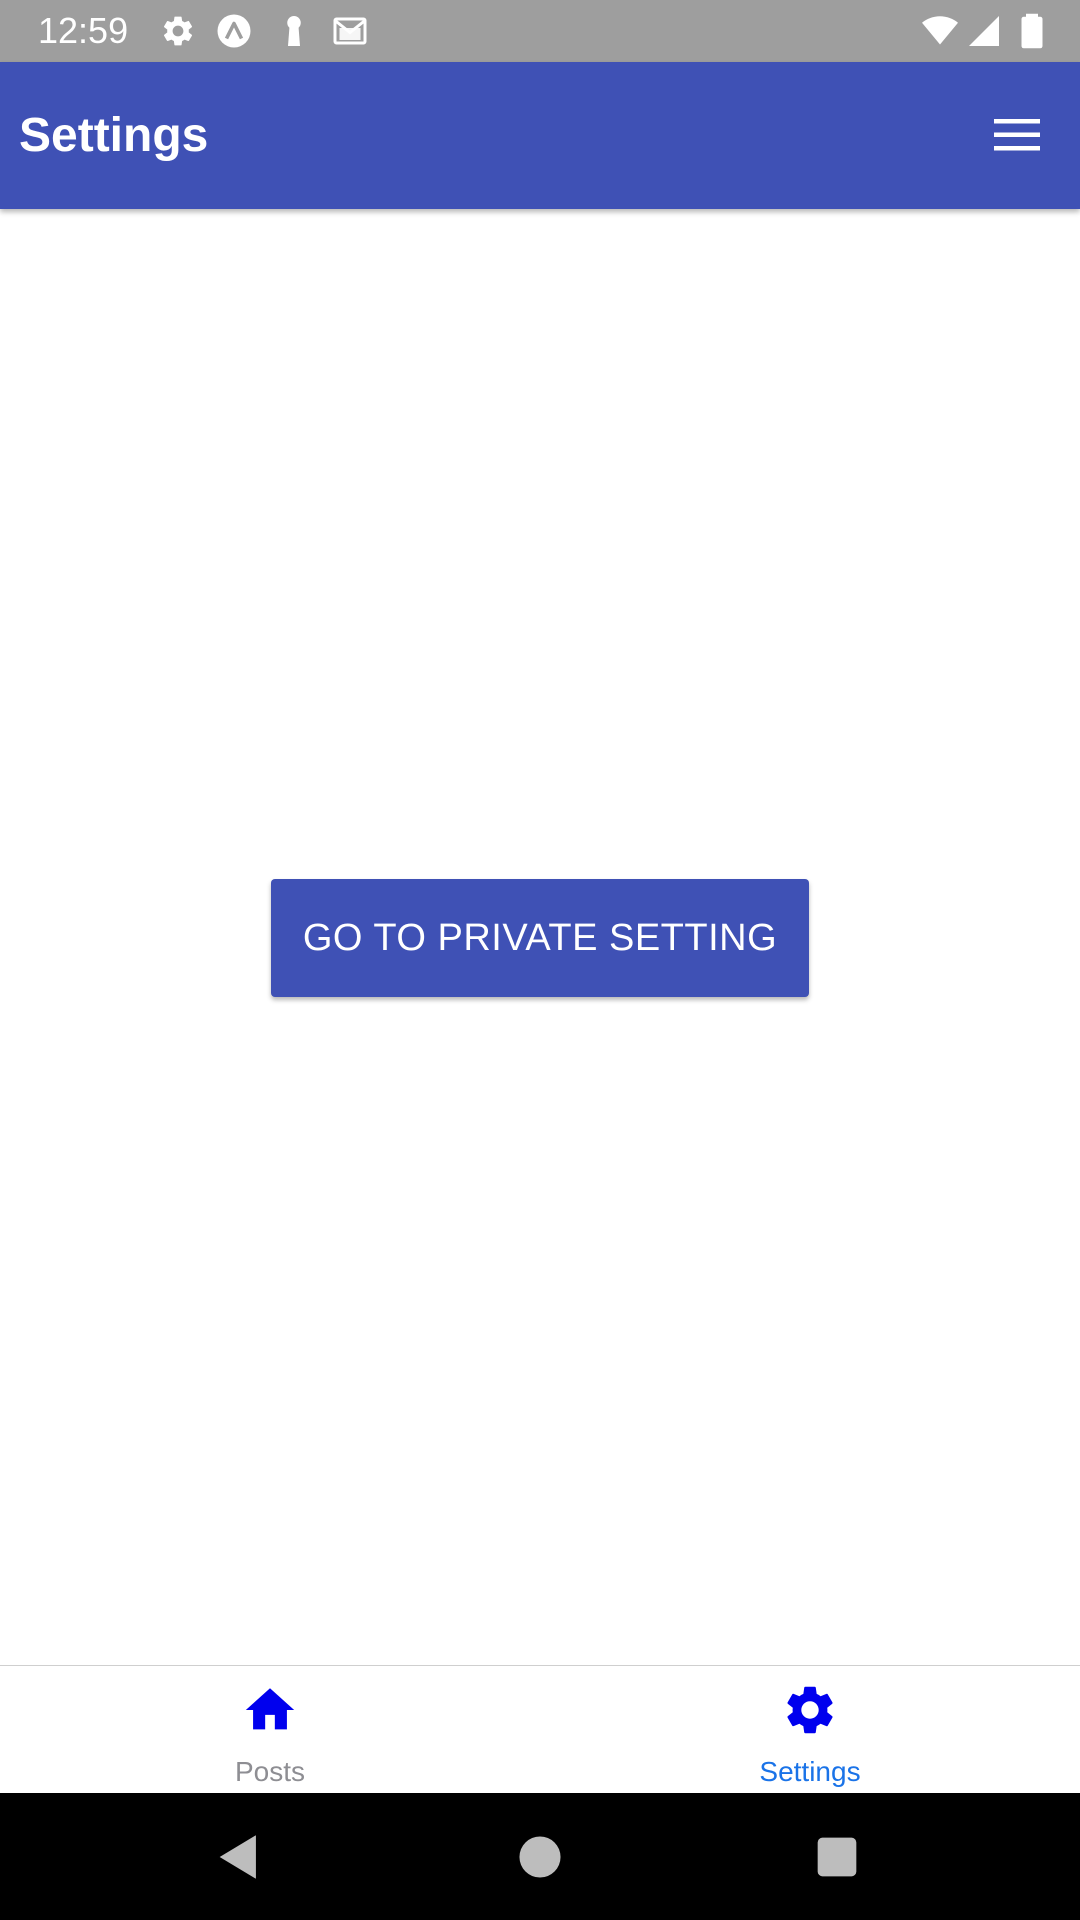 The height and width of the screenshot is (1920, 1080). What do you see at coordinates (1032, 31) in the screenshot?
I see `battery-icon` at bounding box center [1032, 31].